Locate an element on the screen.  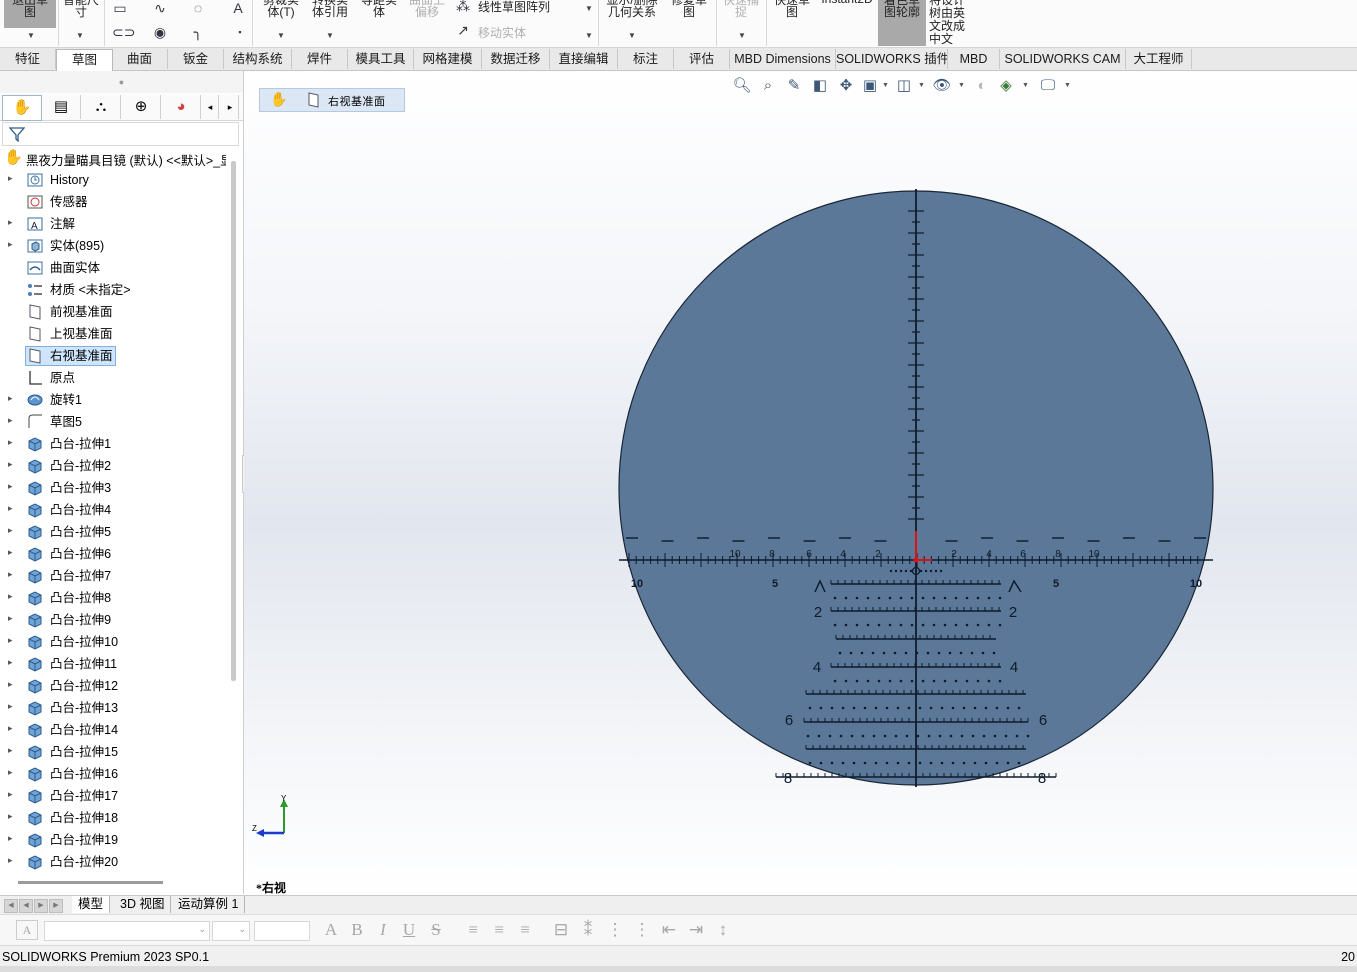
tree-item: ▸ A 注解 is located at coordinates (116, 224).